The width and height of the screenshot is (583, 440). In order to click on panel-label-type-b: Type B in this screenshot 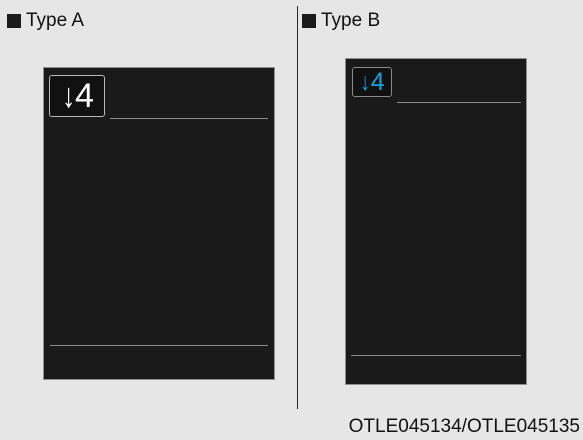, I will do `click(351, 20)`.